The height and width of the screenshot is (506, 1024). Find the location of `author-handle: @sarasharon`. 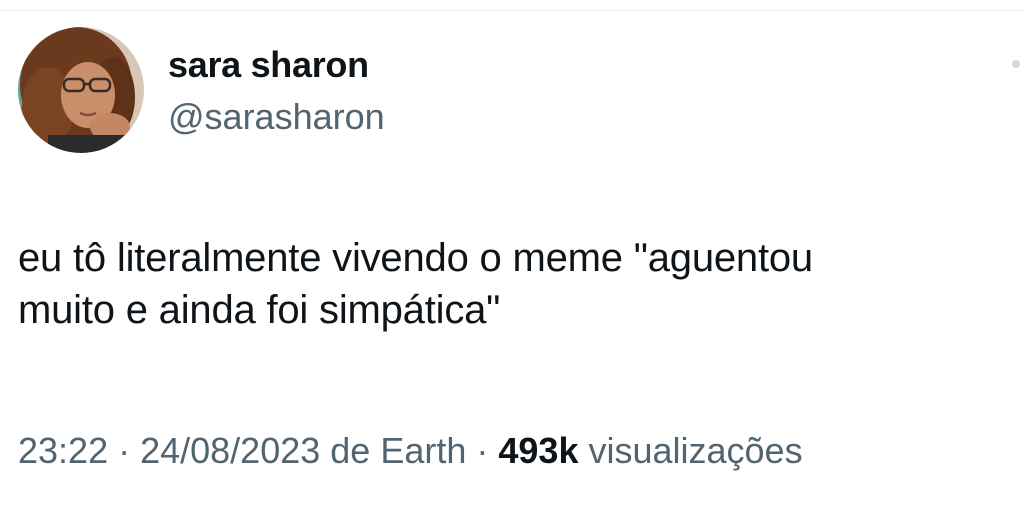

author-handle: @sarasharon is located at coordinates (276, 117).